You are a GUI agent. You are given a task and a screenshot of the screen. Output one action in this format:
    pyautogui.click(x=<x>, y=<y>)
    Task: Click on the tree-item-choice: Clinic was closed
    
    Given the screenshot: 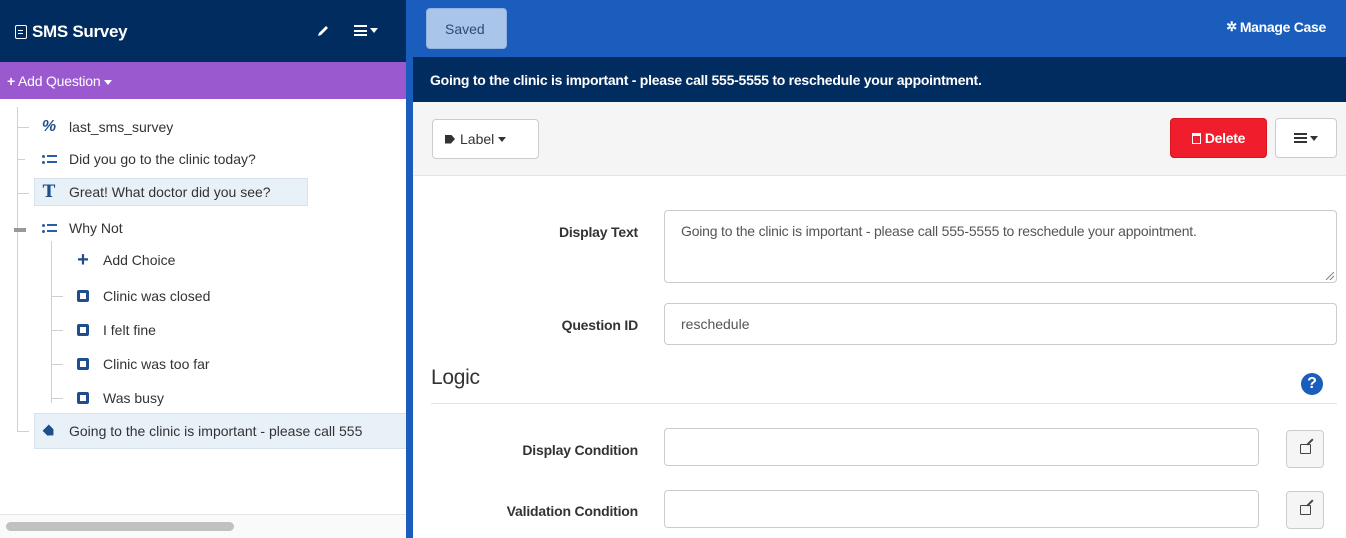 What is the action you would take?
    pyautogui.click(x=142, y=296)
    